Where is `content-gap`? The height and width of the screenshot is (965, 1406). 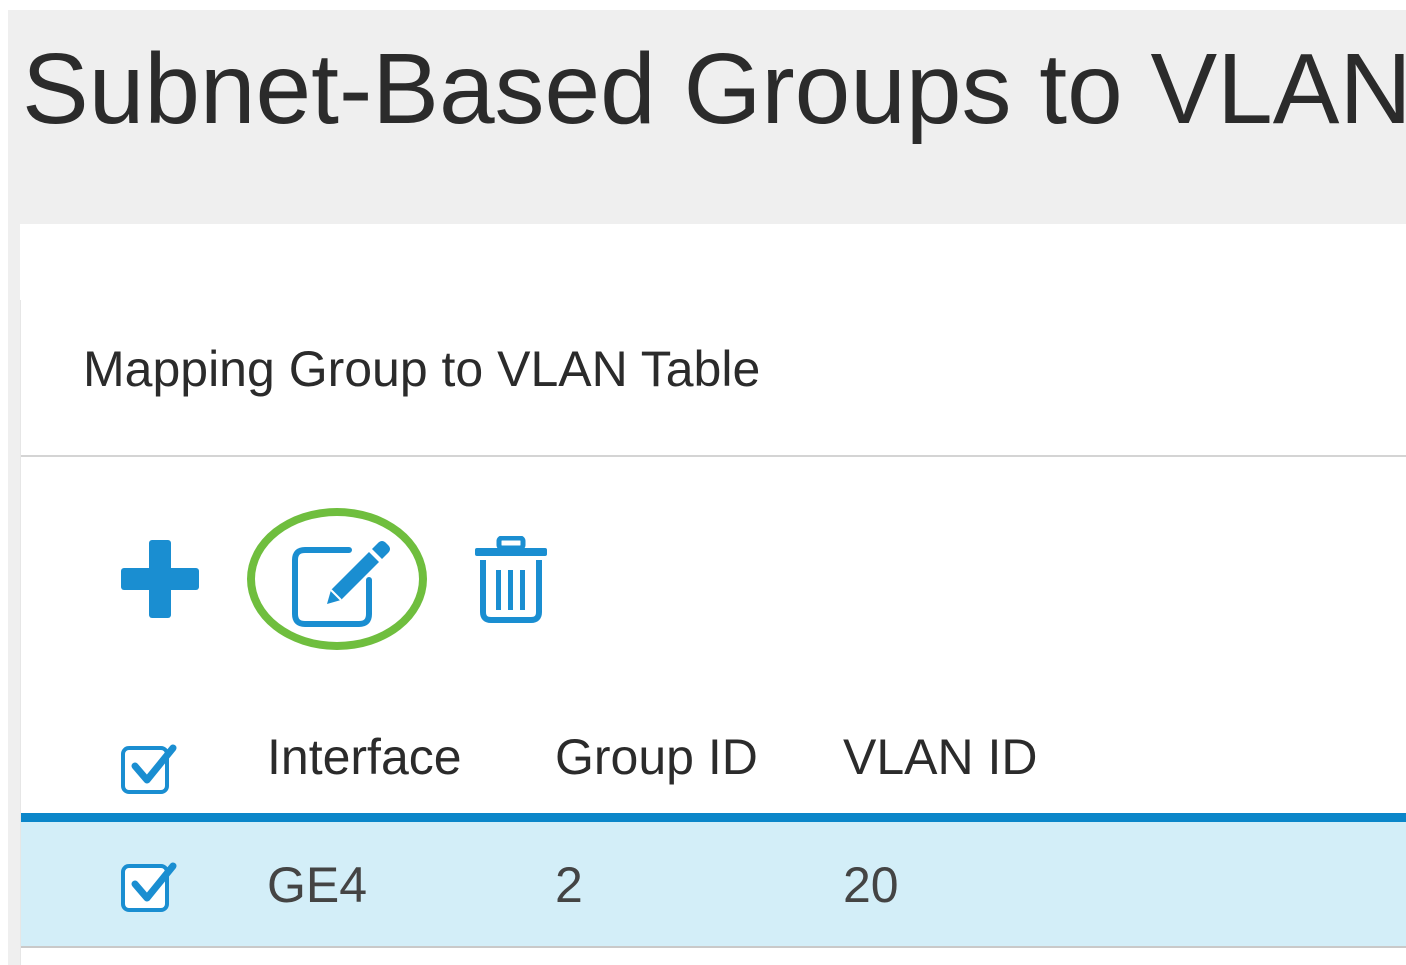 content-gap is located at coordinates (707, 262).